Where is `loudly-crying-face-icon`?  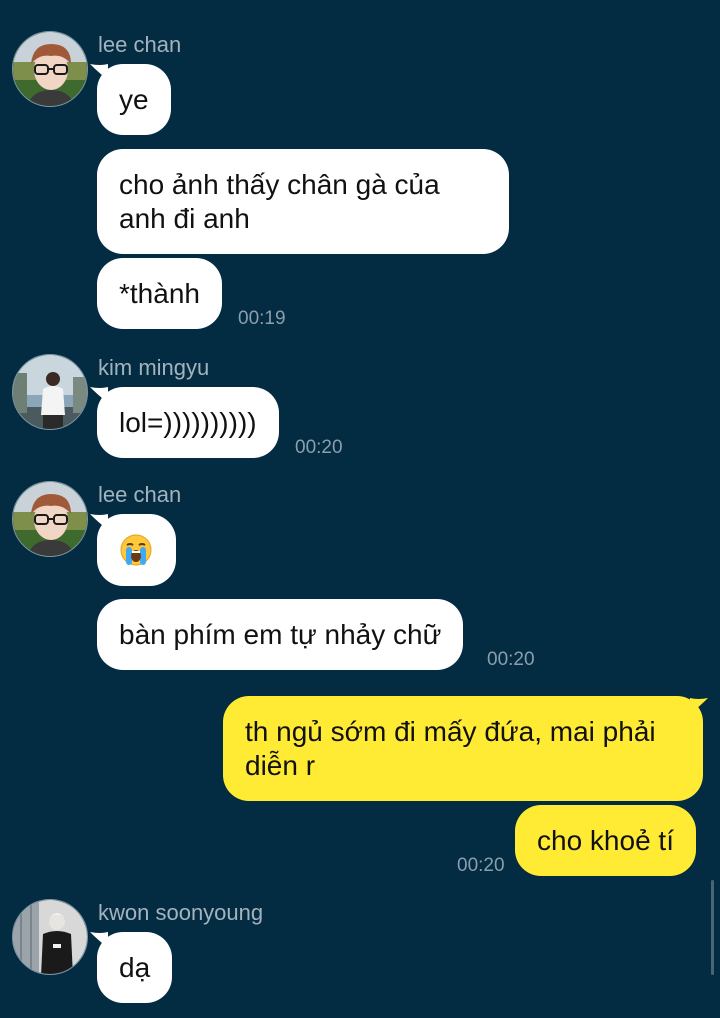
loudly-crying-face-icon is located at coordinates (136, 550).